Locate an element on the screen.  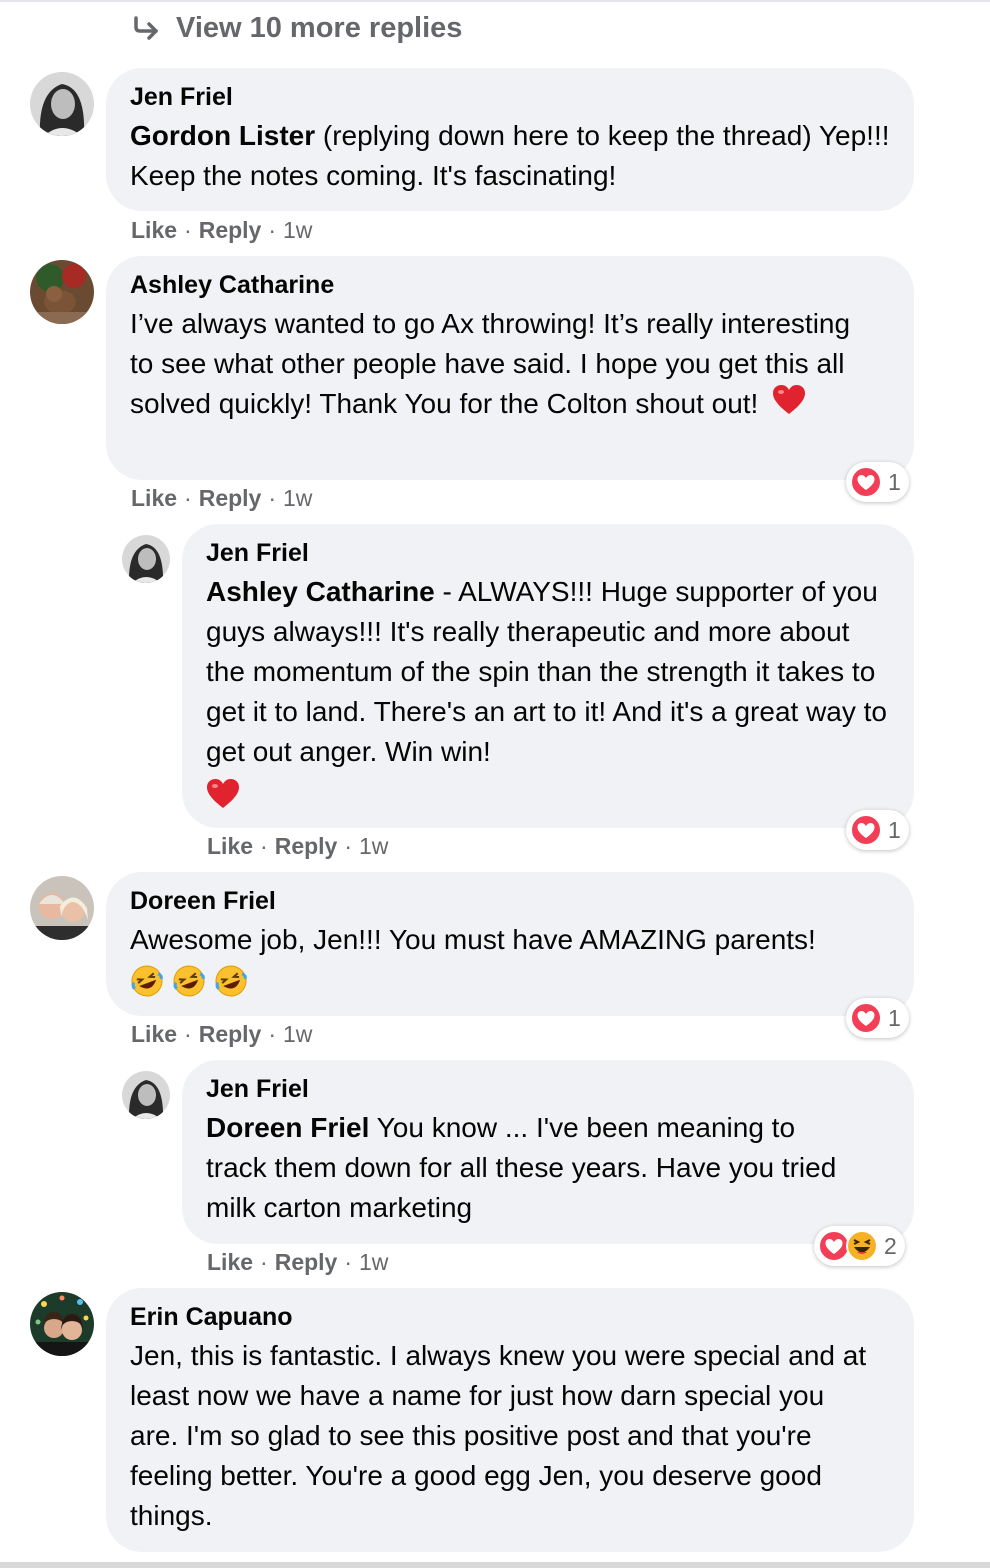
haha-reaction-icon is located at coordinates (862, 1246).